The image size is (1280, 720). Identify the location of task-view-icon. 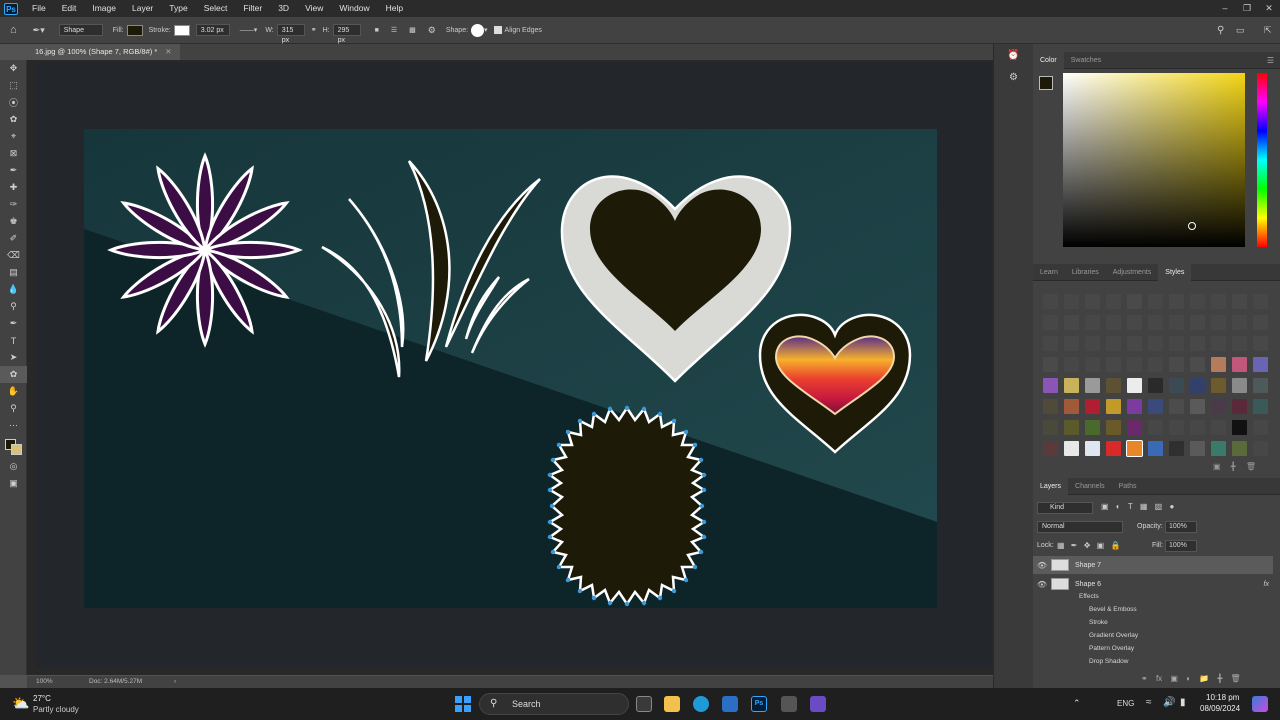
(644, 704).